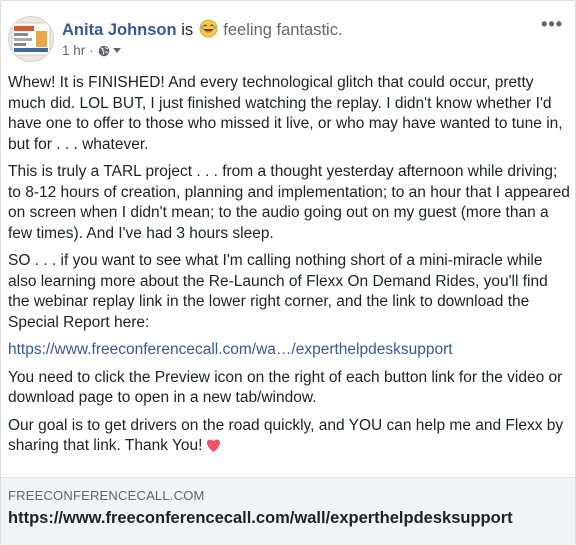 The height and width of the screenshot is (545, 576). Describe the element at coordinates (31, 39) in the screenshot. I see `avatar` at that location.